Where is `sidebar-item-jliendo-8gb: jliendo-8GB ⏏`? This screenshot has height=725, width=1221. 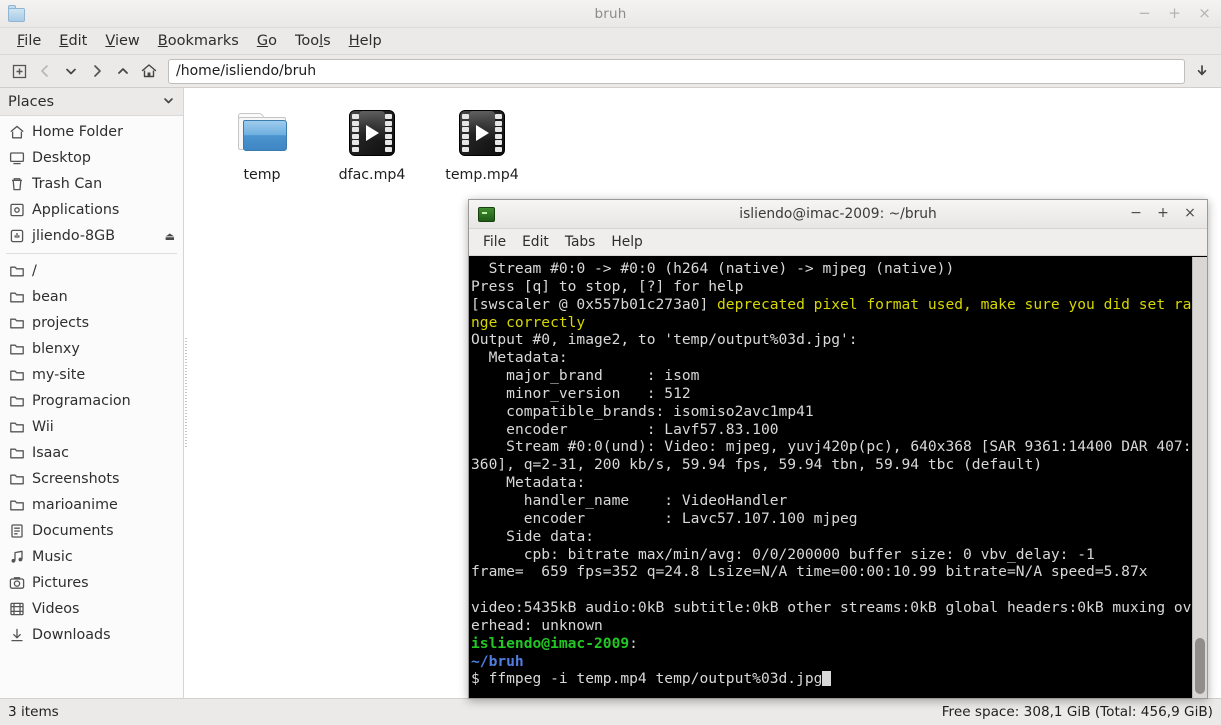
sidebar-item-jliendo-8gb: jliendo-8GB ⏏ is located at coordinates (91, 236).